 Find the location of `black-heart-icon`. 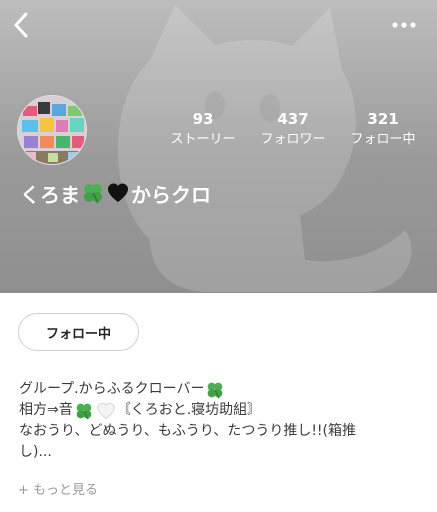

black-heart-icon is located at coordinates (118, 193).